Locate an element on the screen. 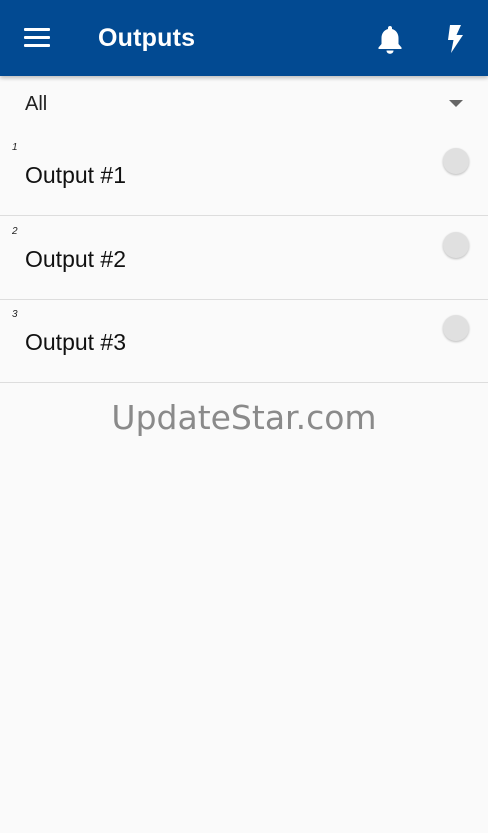 This screenshot has height=833, width=488. flash-icon is located at coordinates (455, 39).